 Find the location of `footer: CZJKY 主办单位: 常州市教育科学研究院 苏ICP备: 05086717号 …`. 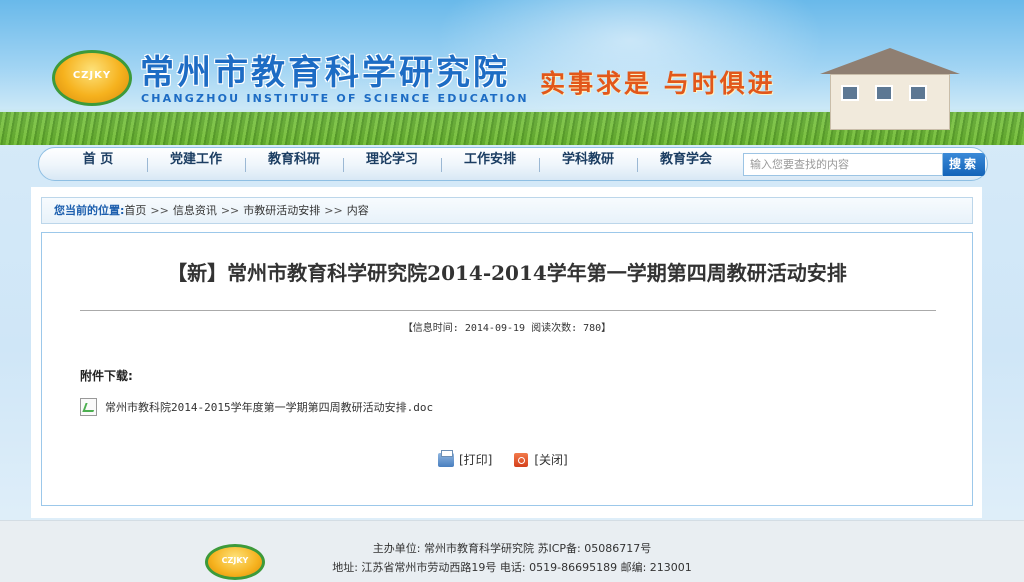

footer: CZJKY 主办单位: 常州市教育科学研究院 苏ICP备: 05086717号 … is located at coordinates (512, 551).